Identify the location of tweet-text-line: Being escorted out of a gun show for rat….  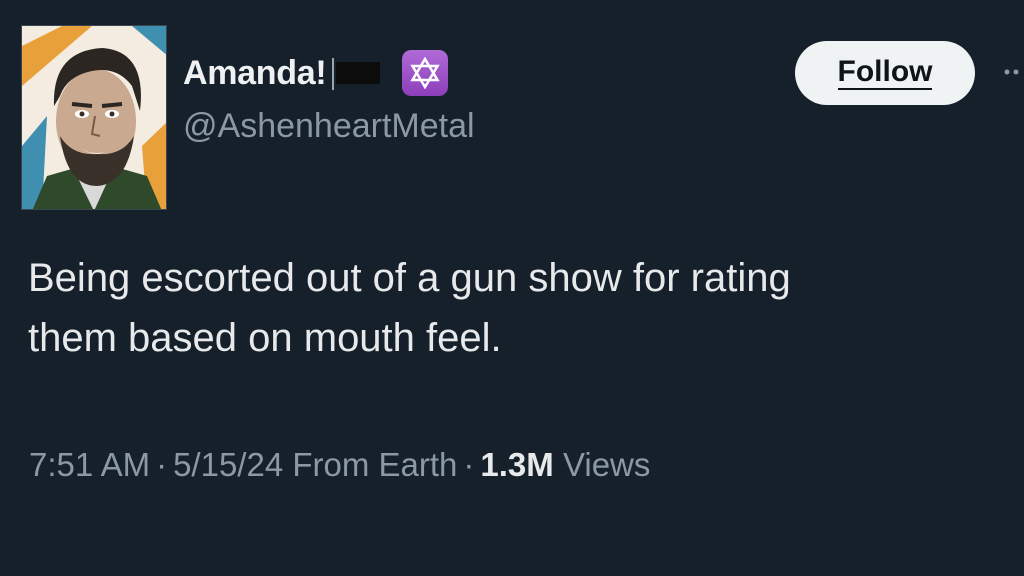
(409, 278).